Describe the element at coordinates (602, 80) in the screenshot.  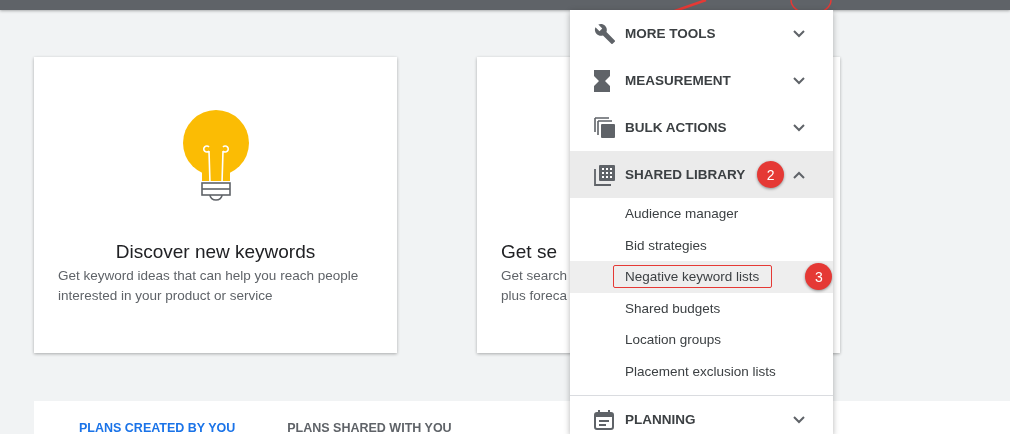
I see `hourglass-icon` at that location.